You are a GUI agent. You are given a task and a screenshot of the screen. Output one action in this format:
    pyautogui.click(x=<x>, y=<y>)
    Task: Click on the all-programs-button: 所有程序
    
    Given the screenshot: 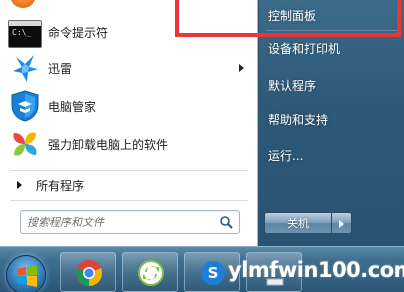 What is the action you would take?
    pyautogui.click(x=128, y=185)
    